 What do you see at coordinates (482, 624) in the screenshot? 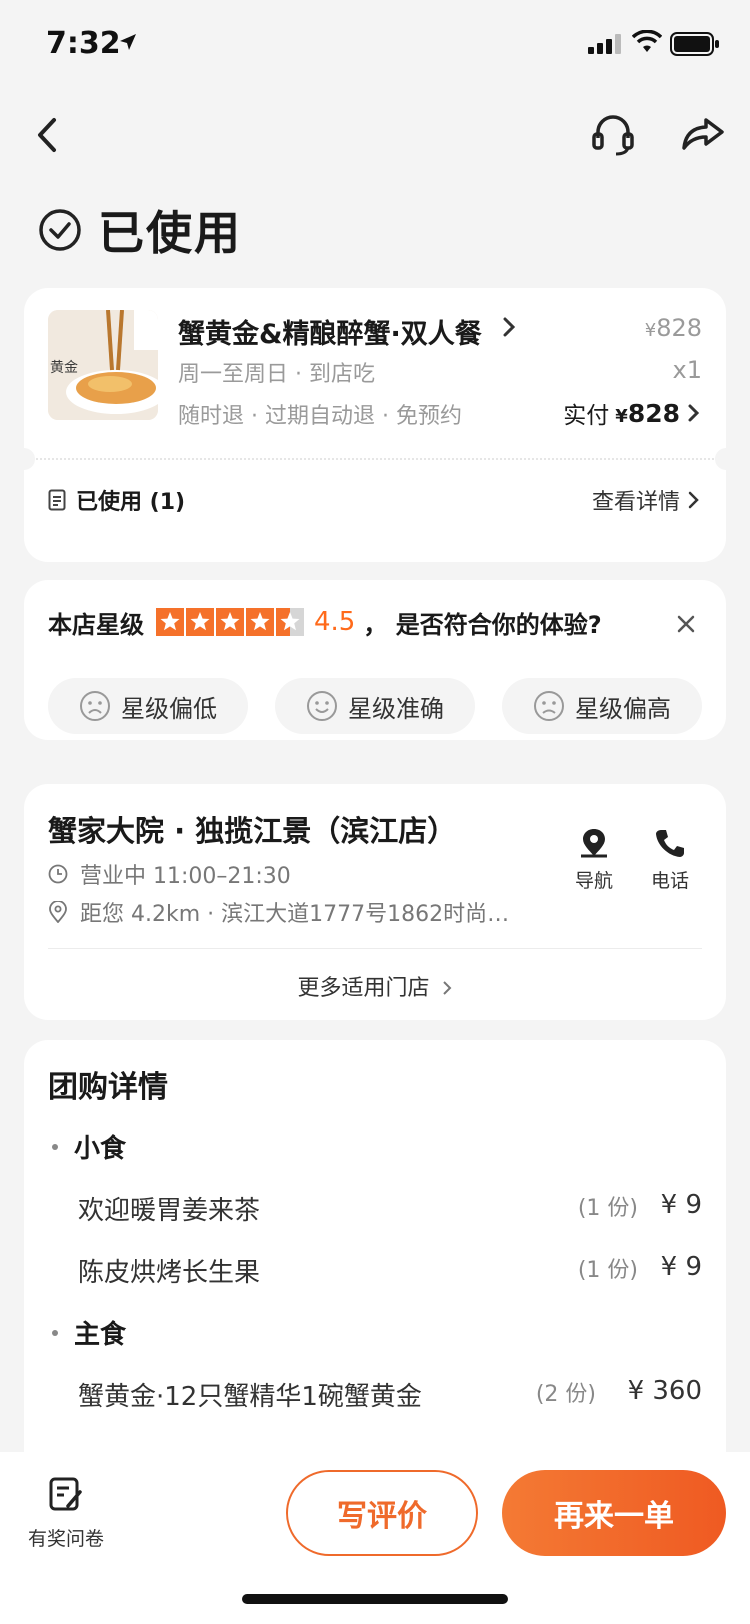
I see `rating-question: ， 是否符合你的体验?` at bounding box center [482, 624].